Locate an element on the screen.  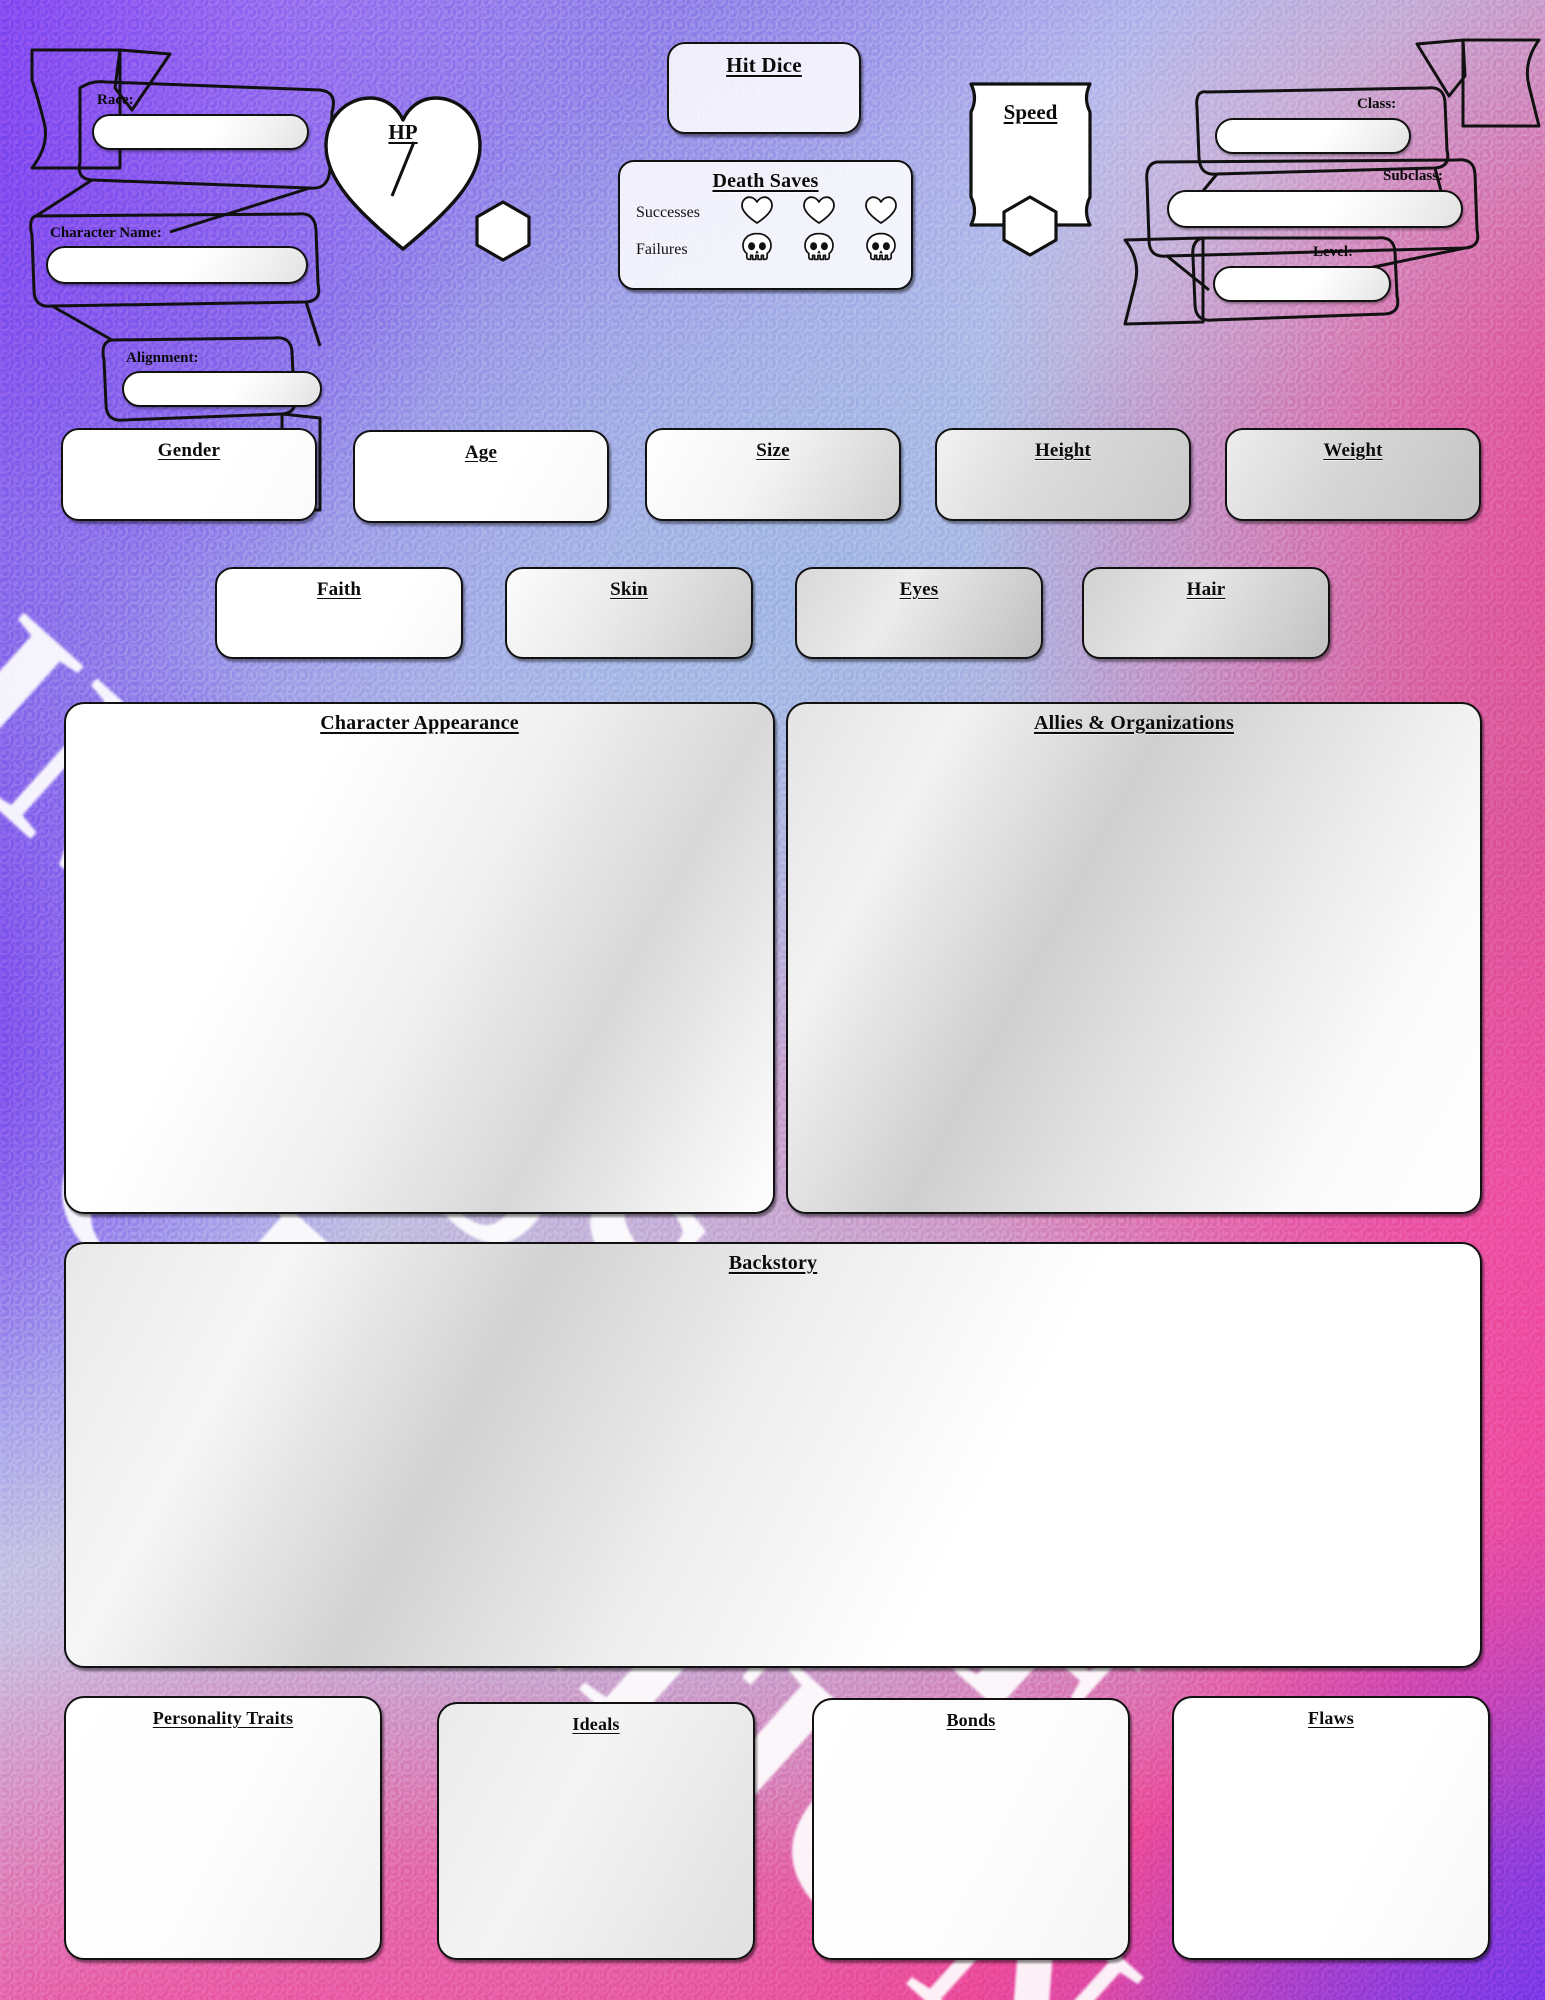
trait-skin: Skin is located at coordinates (629, 613).